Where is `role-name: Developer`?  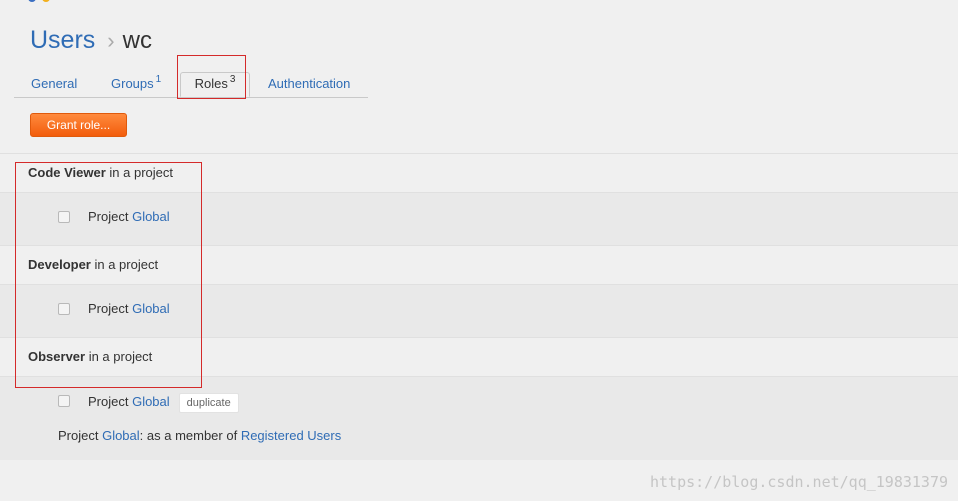 role-name: Developer is located at coordinates (59, 264).